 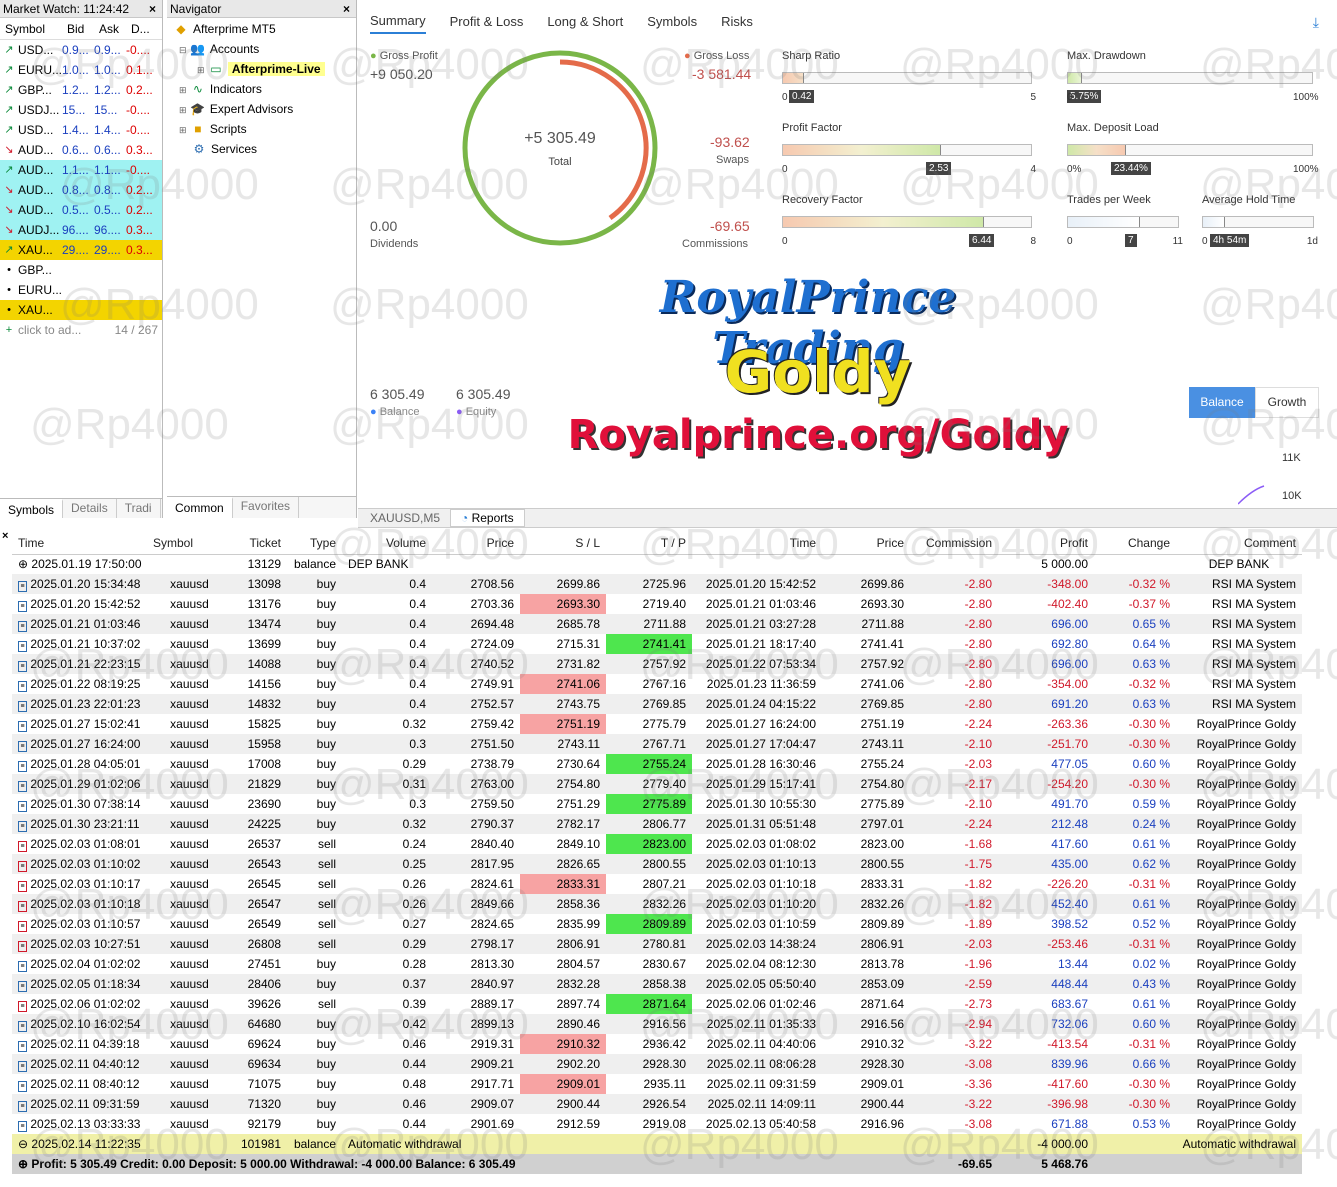 I want to click on nav-root: ◆ Afterprime MT5, so click(x=224, y=29).